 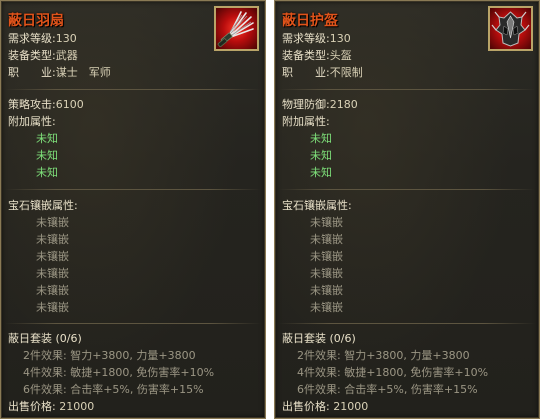 I want to click on type-row: 装备类型:武器, so click(x=43, y=55).